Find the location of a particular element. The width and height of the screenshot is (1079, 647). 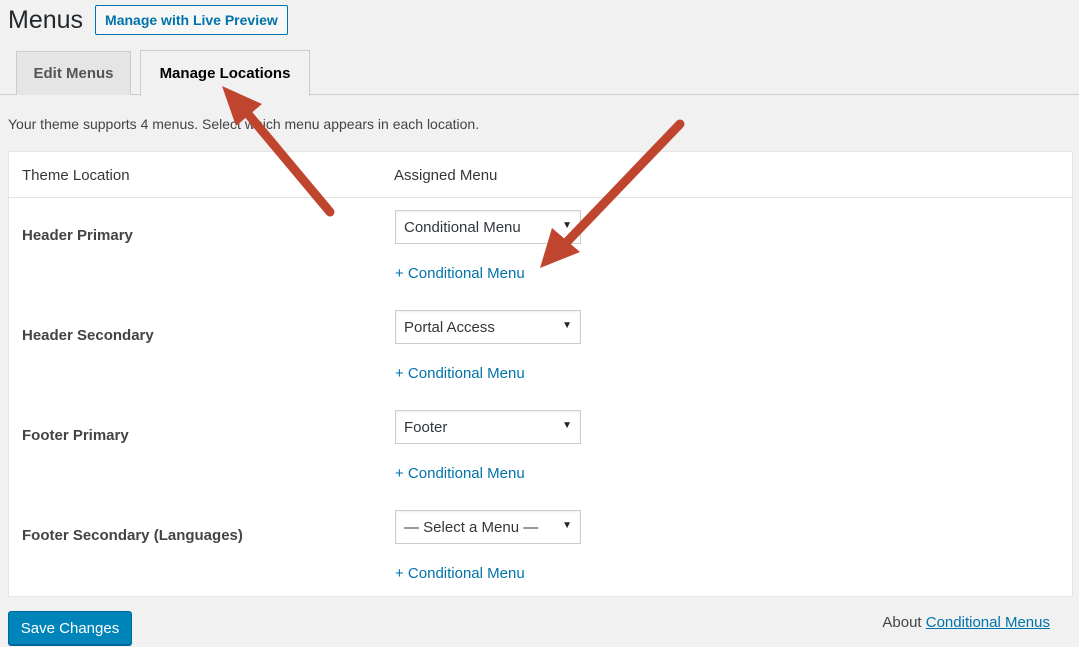

manage-live-preview-button: Manage with Live Preview is located at coordinates (191, 20).